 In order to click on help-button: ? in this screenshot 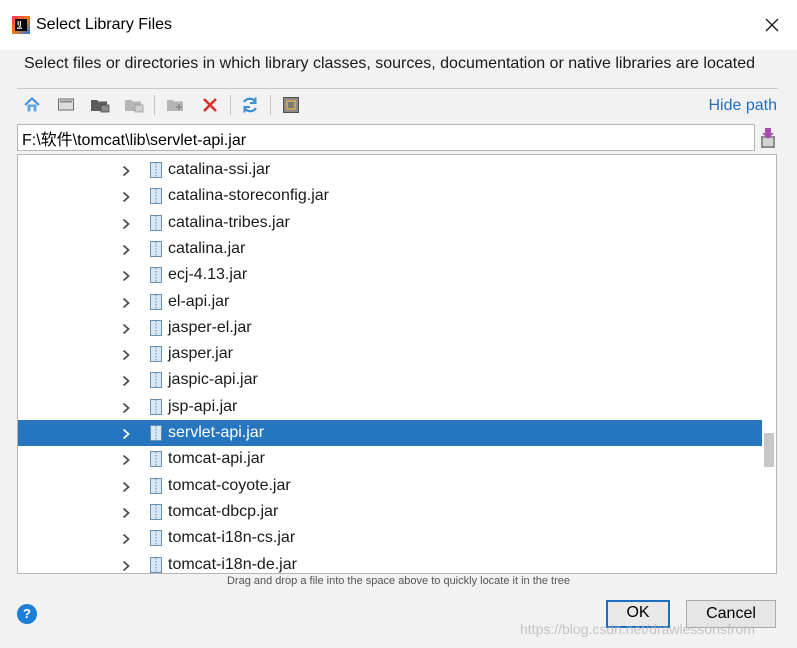, I will do `click(27, 614)`.